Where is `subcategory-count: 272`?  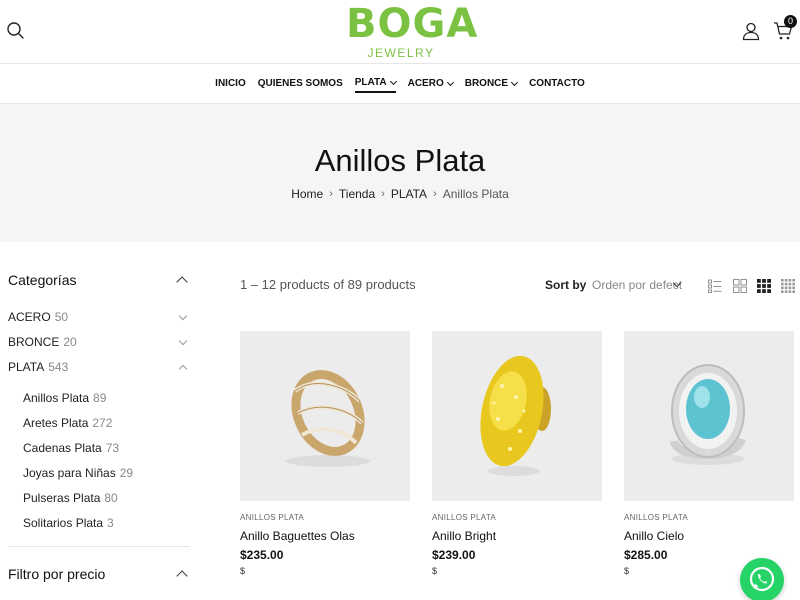
subcategory-count: 272 is located at coordinates (102, 423).